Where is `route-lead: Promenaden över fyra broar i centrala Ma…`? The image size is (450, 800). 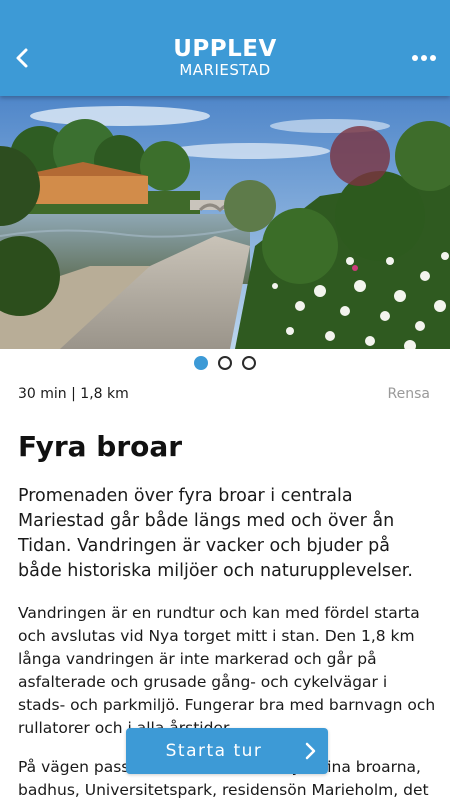 route-lead: Promenaden över fyra broar i centrala Ma… is located at coordinates (215, 533).